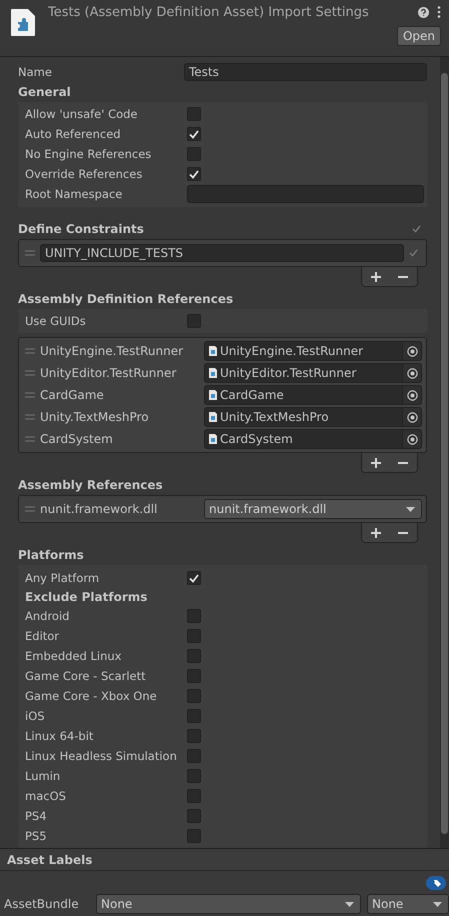 This screenshot has width=449, height=916. Describe the element at coordinates (35, 716) in the screenshot. I see `field-label: iOS` at that location.